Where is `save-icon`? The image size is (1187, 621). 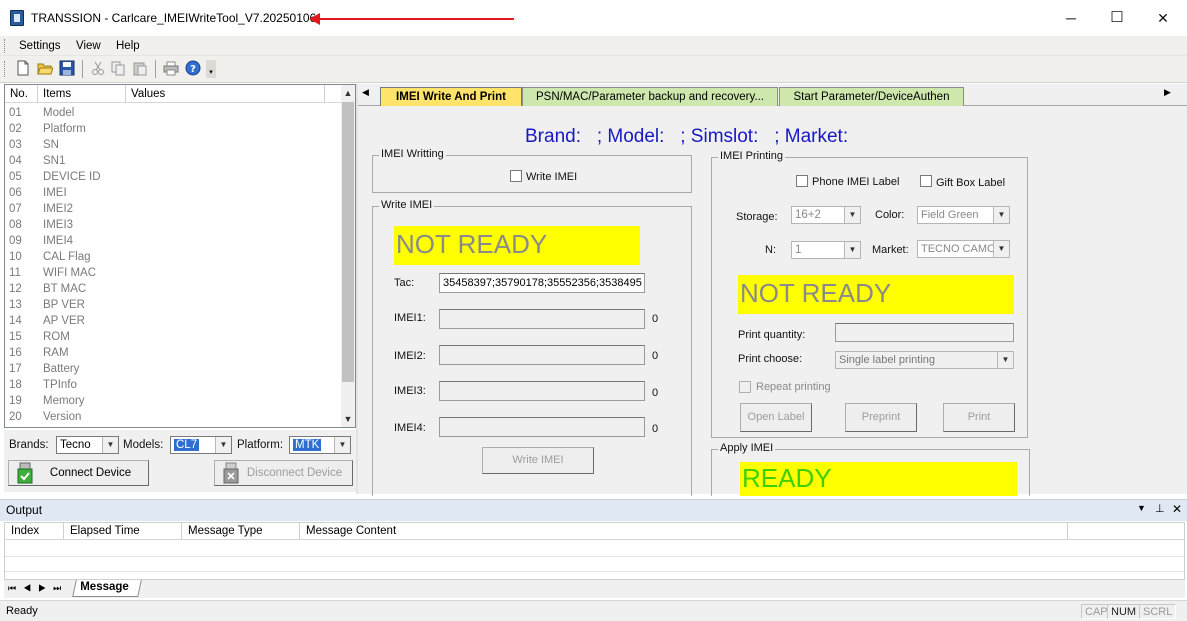 save-icon is located at coordinates (67, 68).